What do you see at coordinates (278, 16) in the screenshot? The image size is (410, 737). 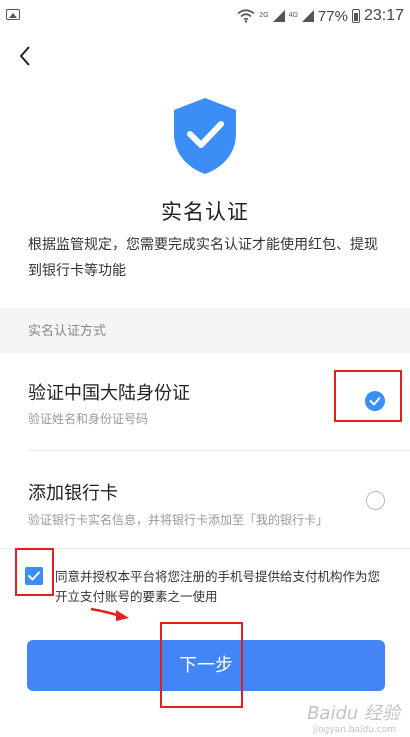 I see `signal-icon` at bounding box center [278, 16].